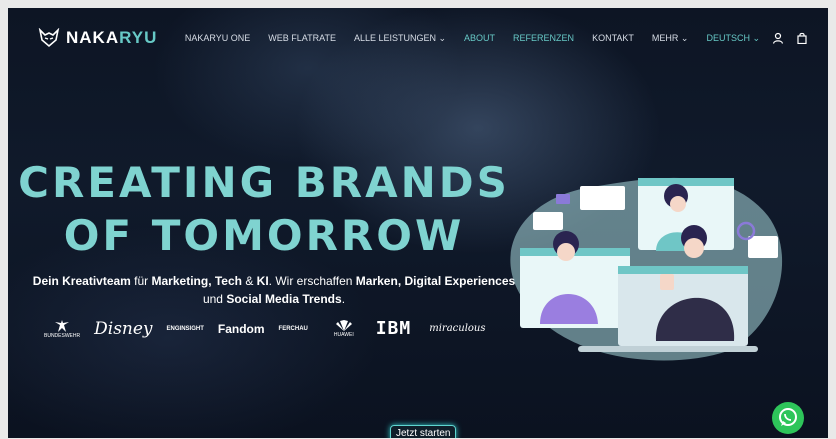 The width and height of the screenshot is (836, 439). I want to click on user-icon, so click(778, 38).